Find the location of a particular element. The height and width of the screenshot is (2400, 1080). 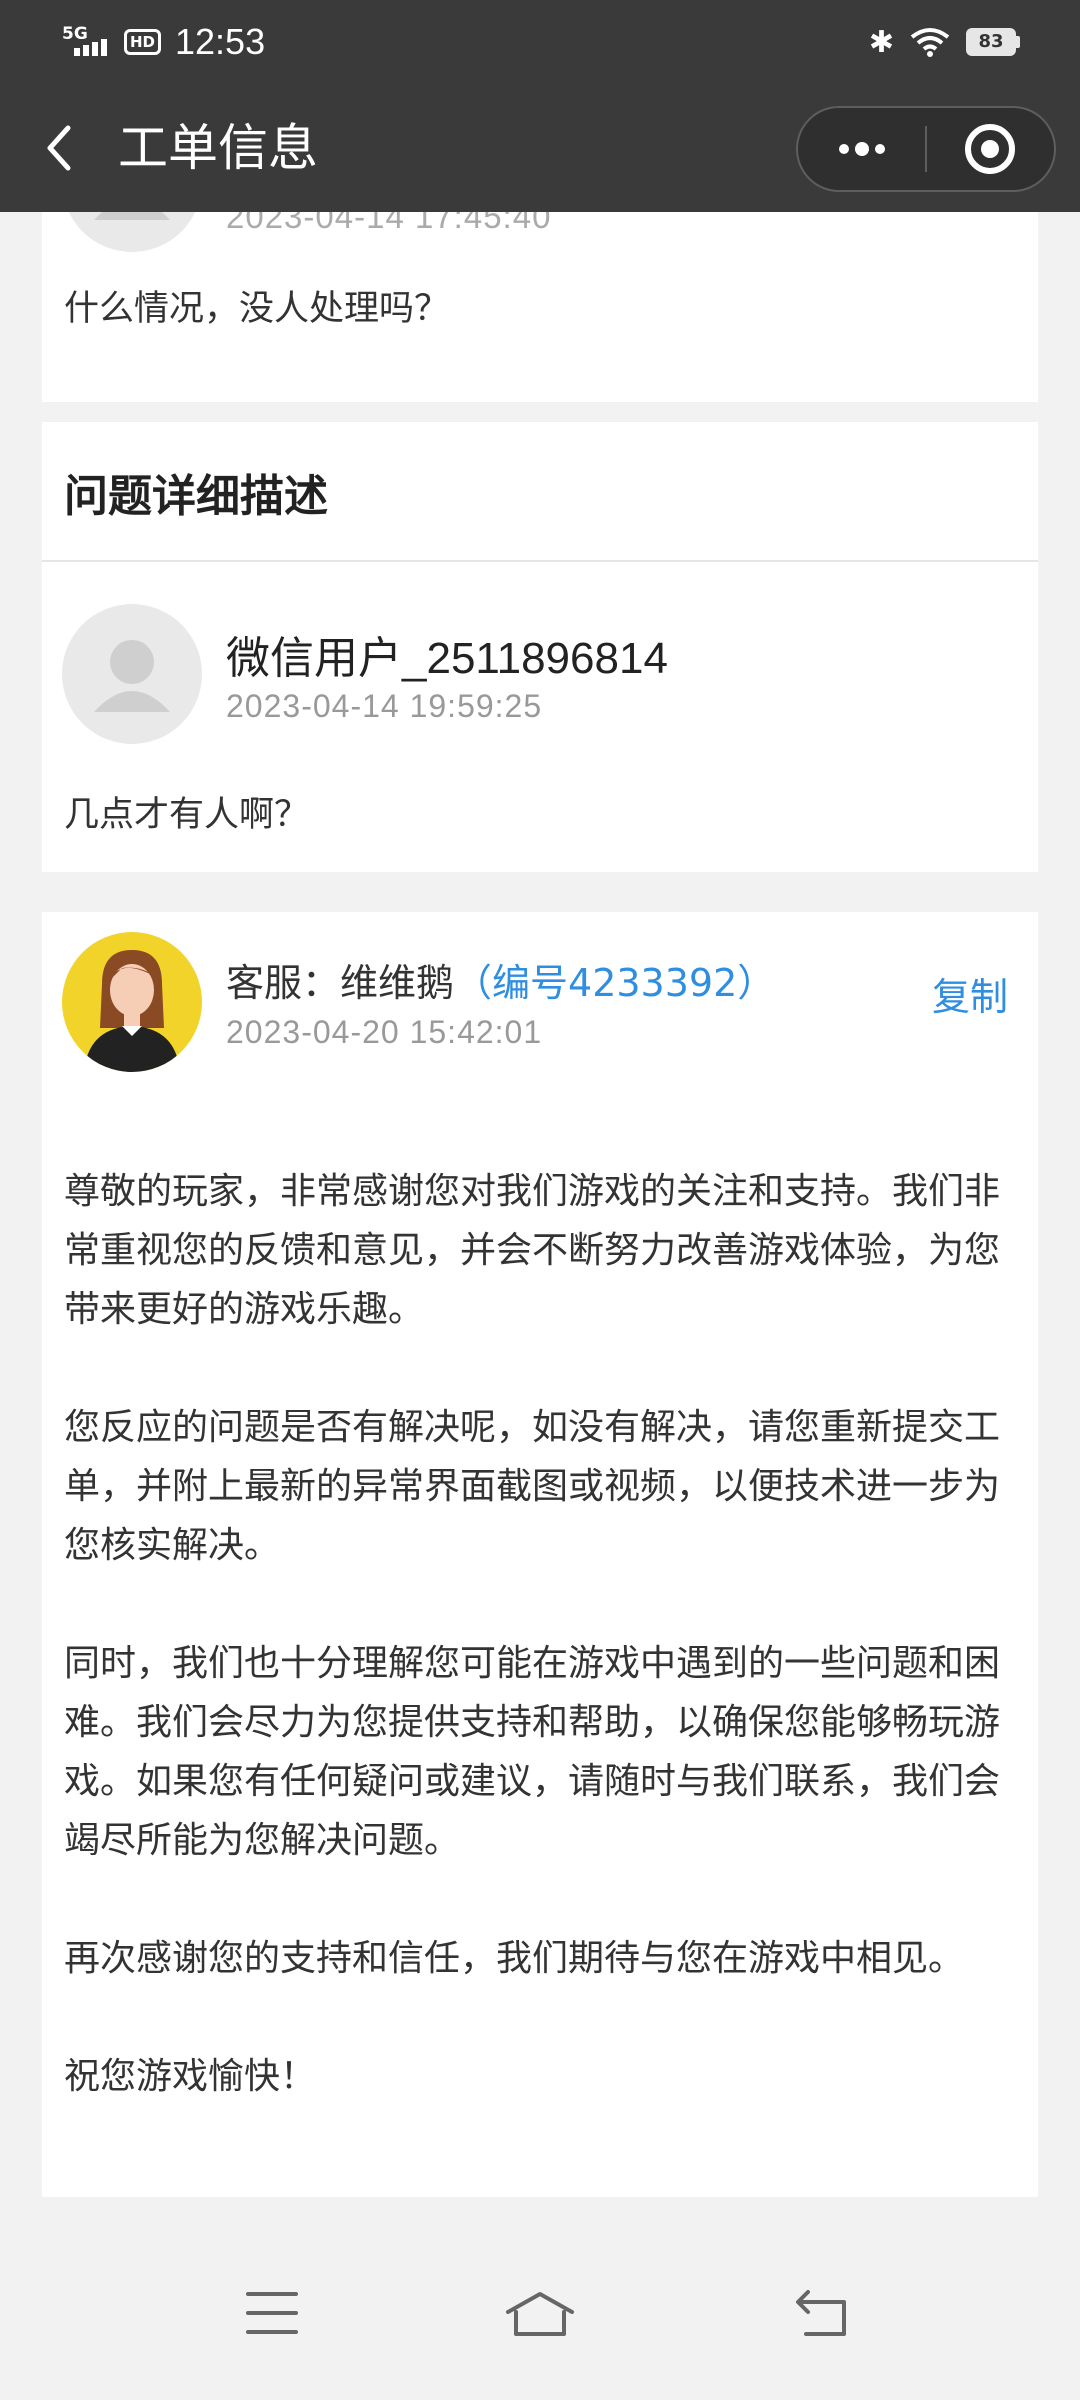

battery-level: 83 is located at coordinates (991, 42).